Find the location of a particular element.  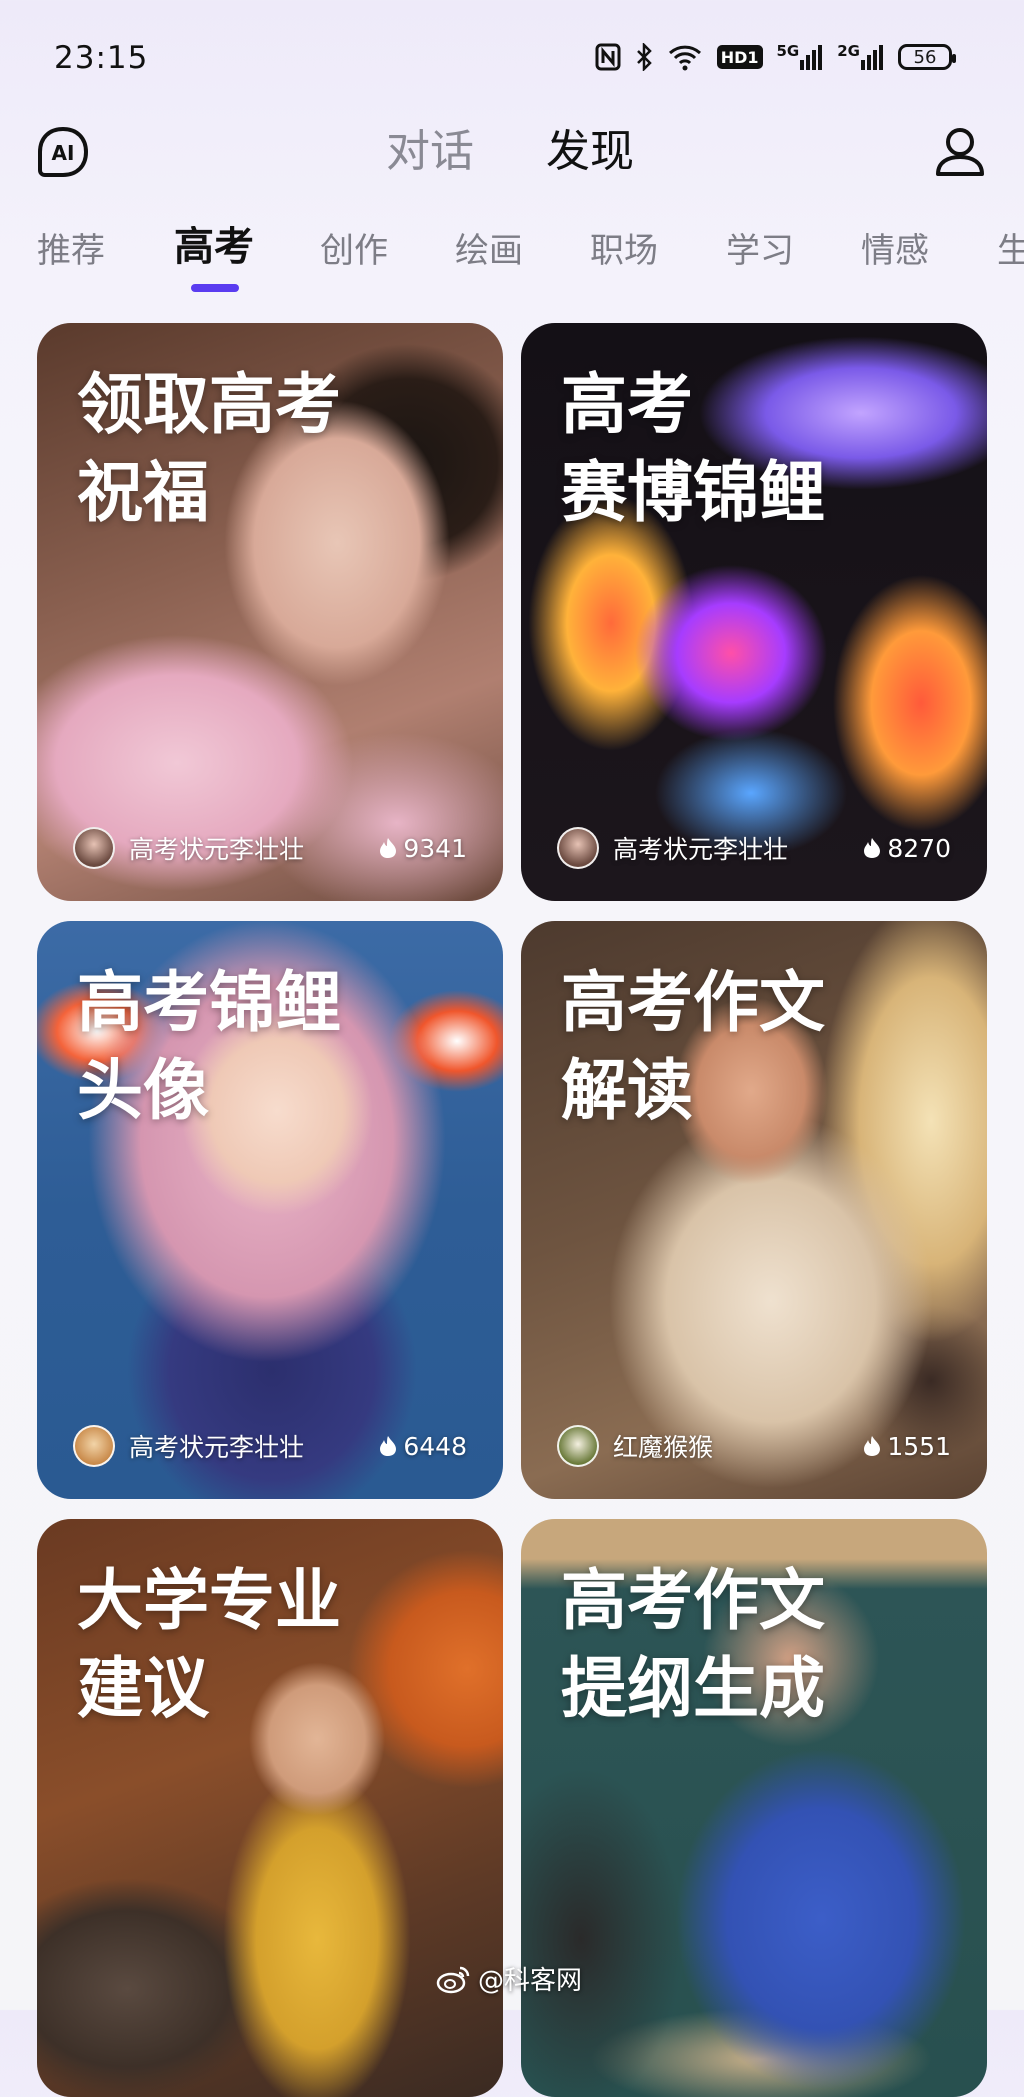

like-count: 8270 is located at coordinates (907, 848).